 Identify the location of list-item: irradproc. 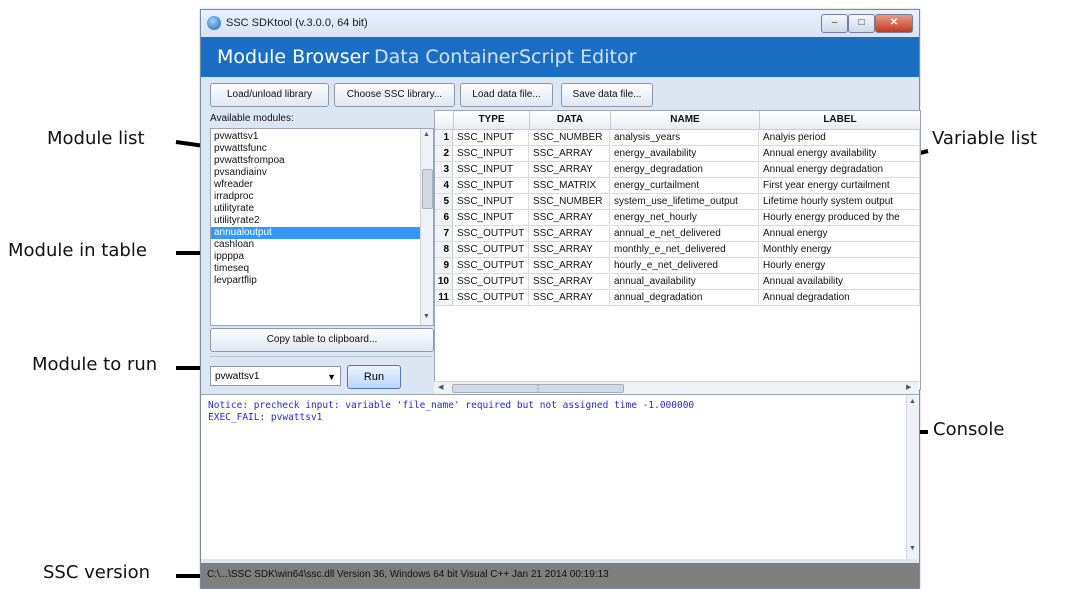
(315, 197).